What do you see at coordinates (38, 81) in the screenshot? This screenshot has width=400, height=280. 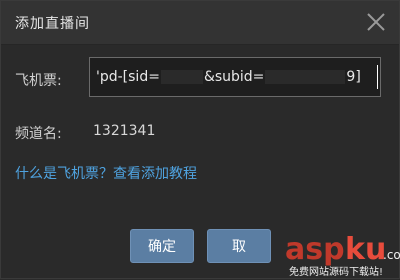 I see `ticket-label: 飞机票:` at bounding box center [38, 81].